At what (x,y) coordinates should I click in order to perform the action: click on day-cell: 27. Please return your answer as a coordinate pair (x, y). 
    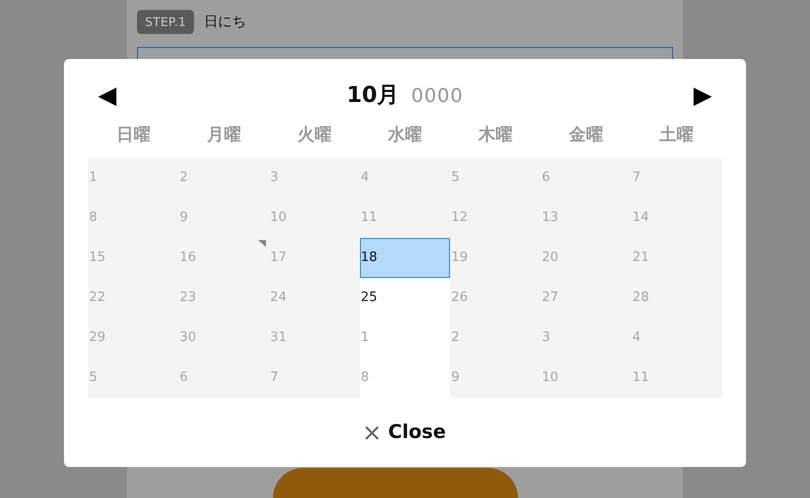
    Looking at the image, I should click on (586, 298).